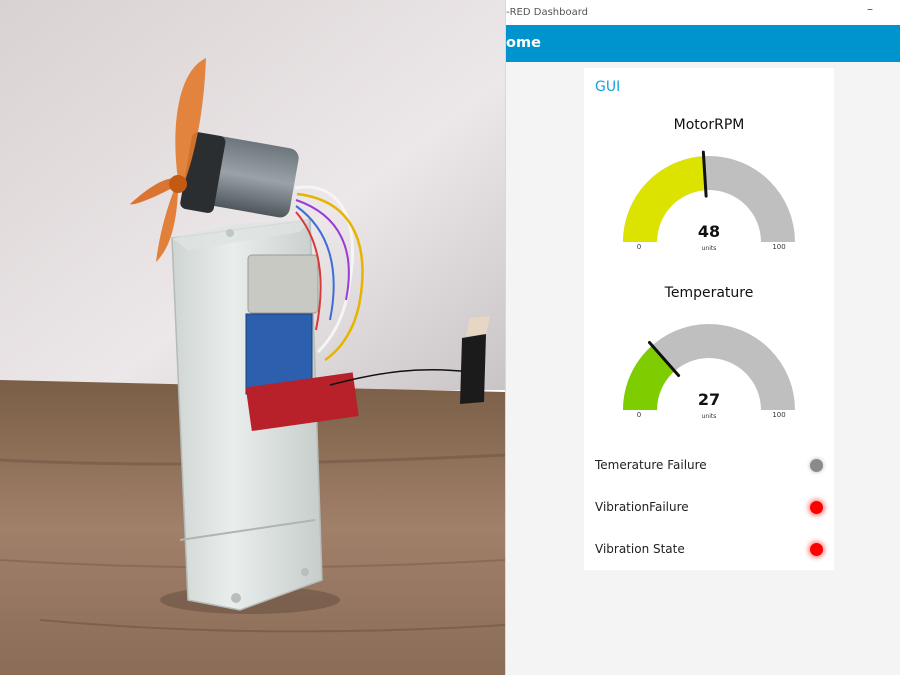 The height and width of the screenshot is (675, 900). Describe the element at coordinates (547, 12) in the screenshot. I see `window-title: -RED Dashboard` at that location.